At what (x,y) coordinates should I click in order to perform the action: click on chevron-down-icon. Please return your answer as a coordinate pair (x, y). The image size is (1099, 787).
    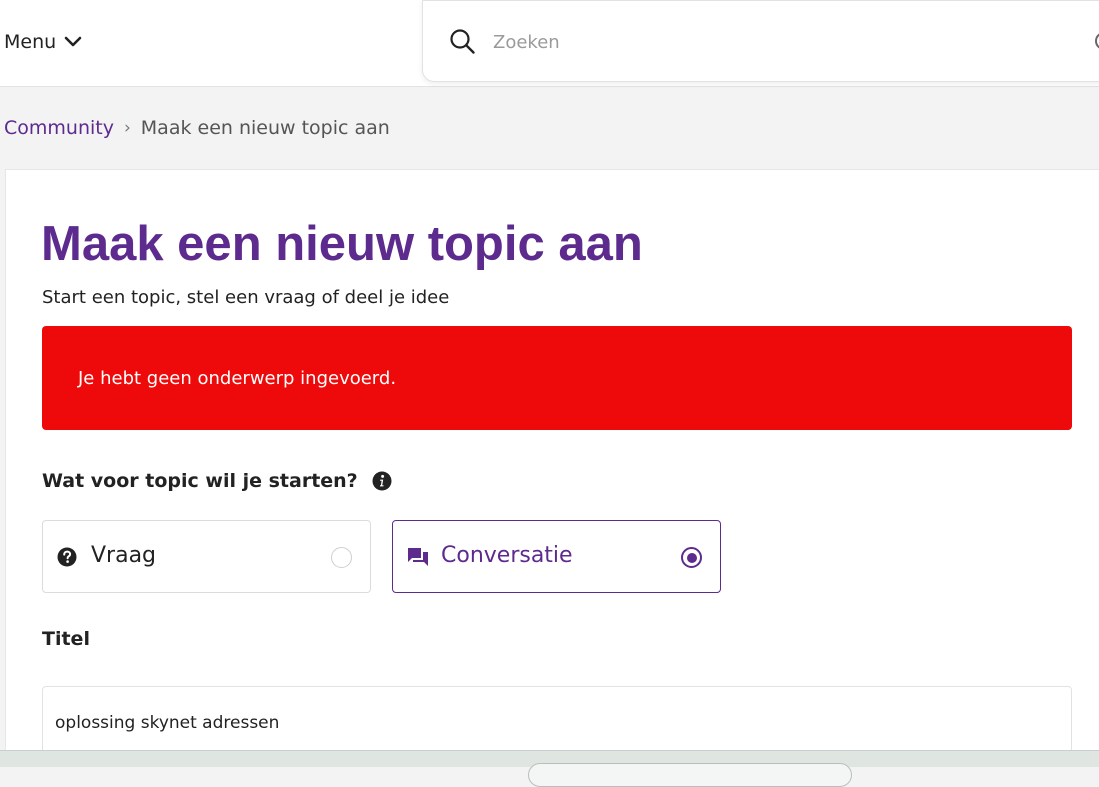
    Looking at the image, I should click on (73, 42).